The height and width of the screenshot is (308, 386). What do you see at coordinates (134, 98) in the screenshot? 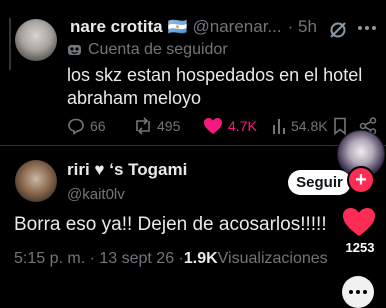
I see `tweet-text-line: abraham meloyo` at bounding box center [134, 98].